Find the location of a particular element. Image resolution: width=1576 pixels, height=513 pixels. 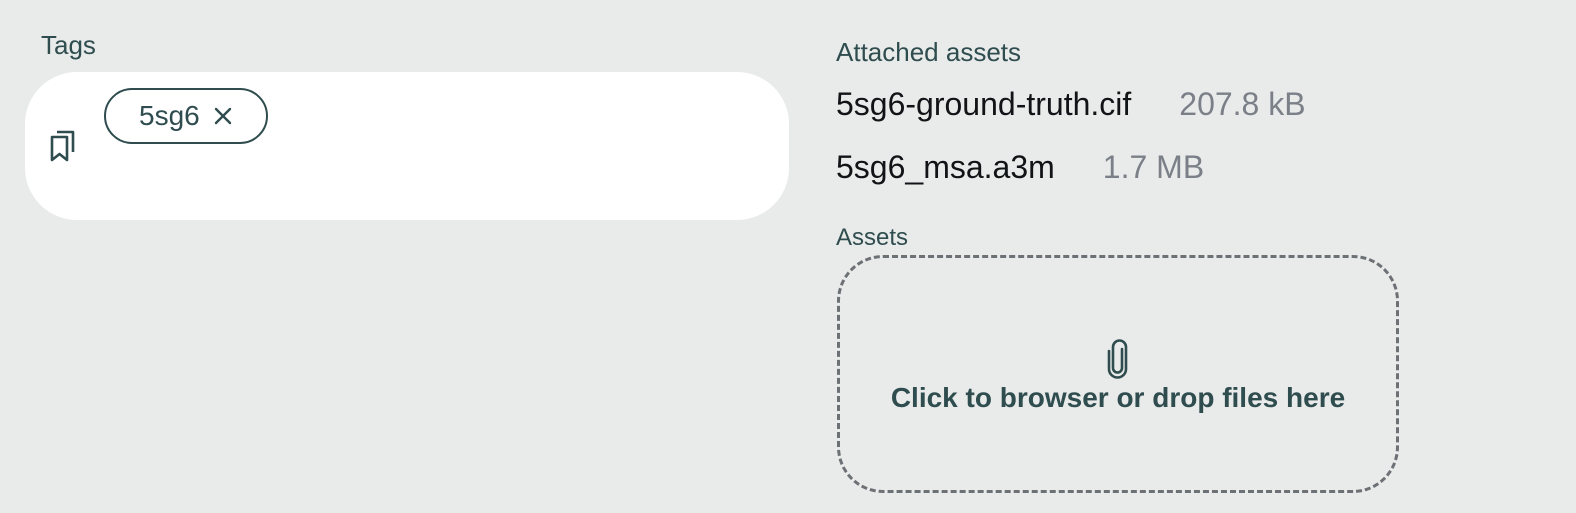

attached-file-row: 5sg6-ground-truth.cif 207.8 kB is located at coordinates (1071, 104).